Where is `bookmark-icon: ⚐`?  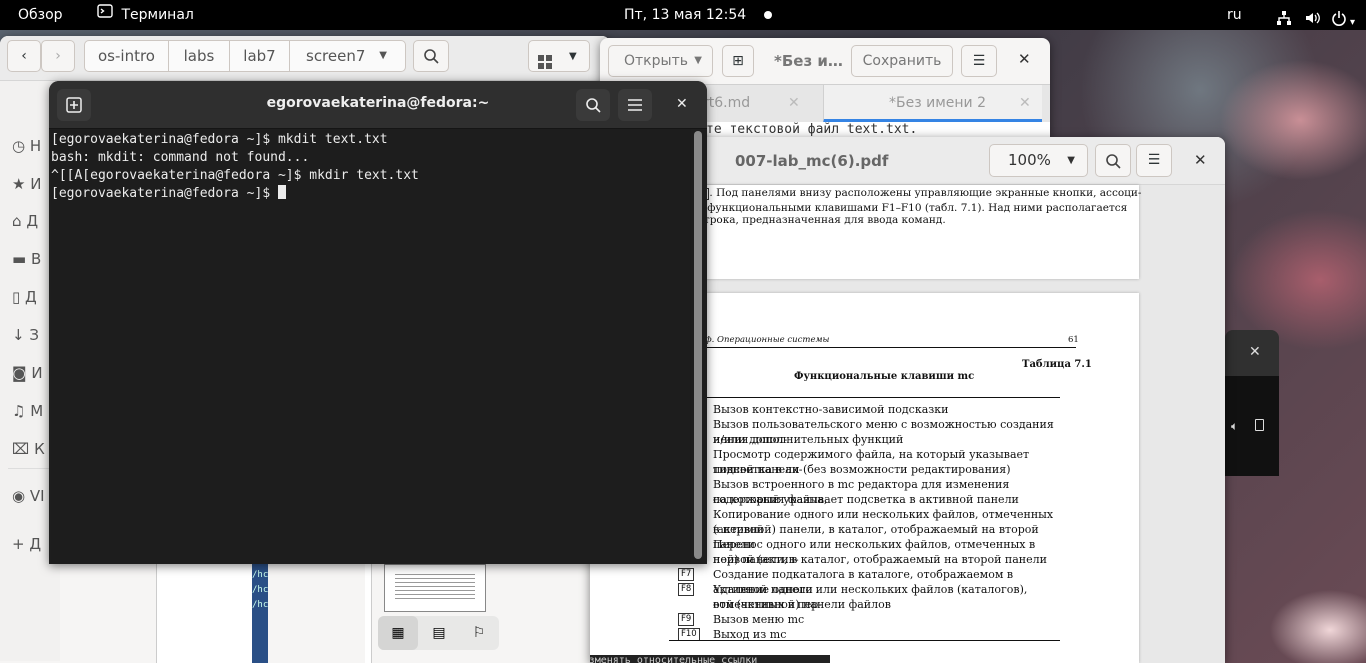
bookmark-icon: ⚐ is located at coordinates (479, 633).